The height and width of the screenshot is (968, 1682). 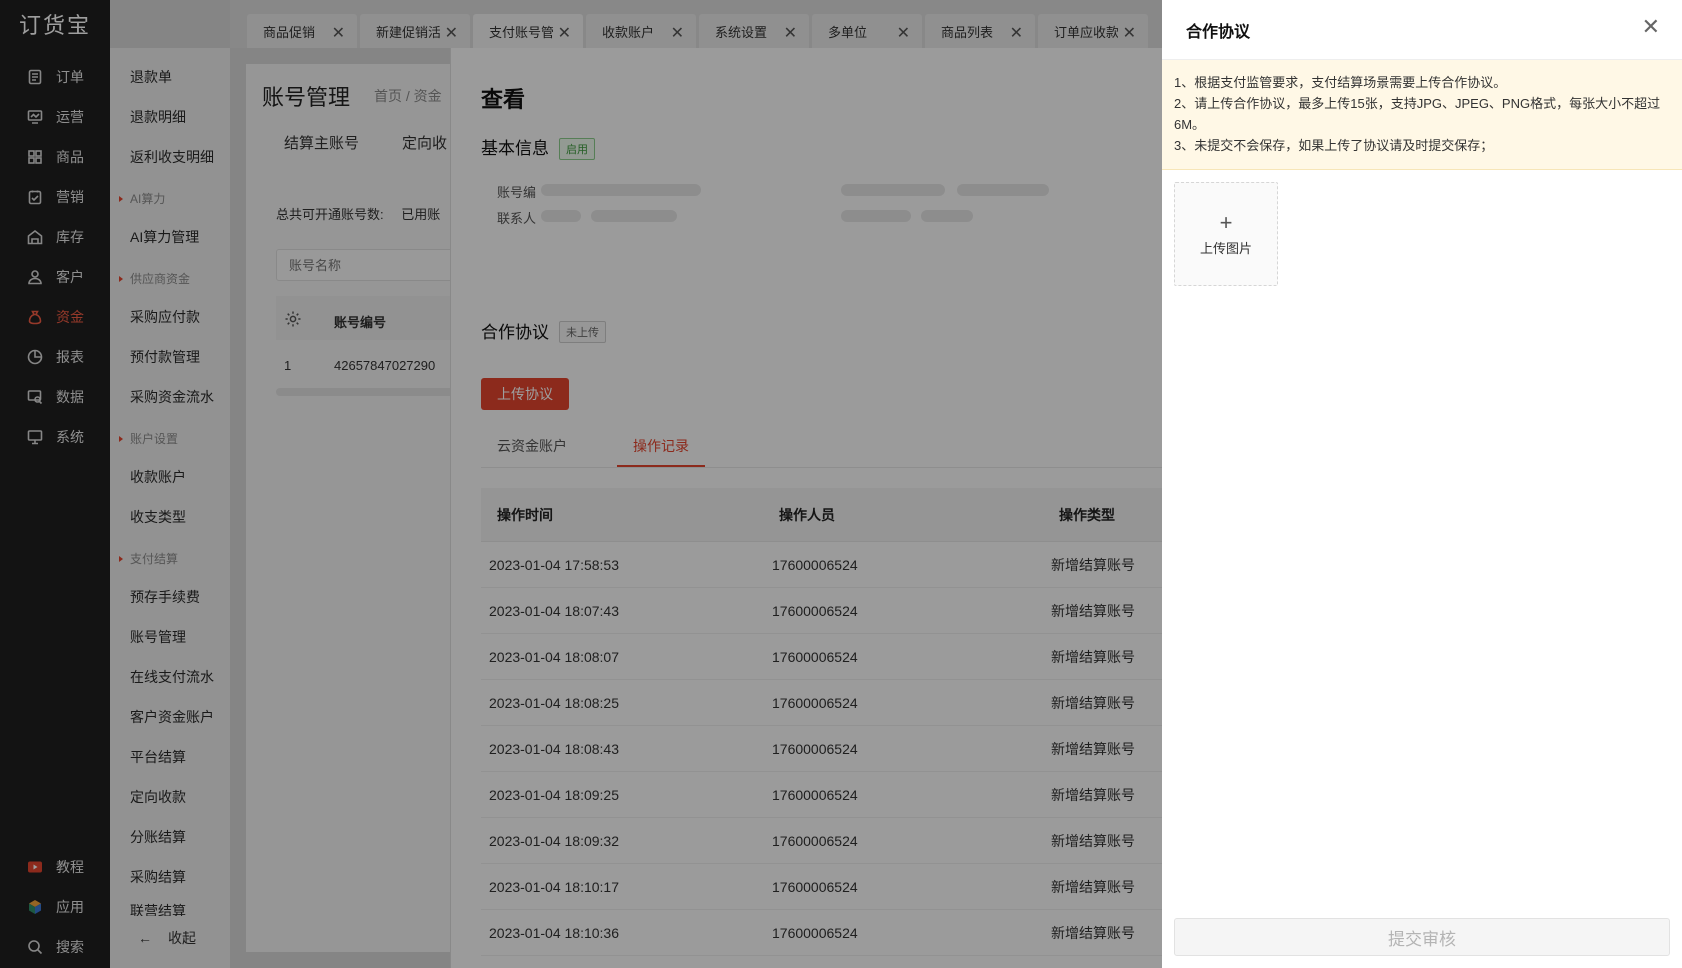 What do you see at coordinates (1225, 248) in the screenshot?
I see `upload-image-label: 上传图片` at bounding box center [1225, 248].